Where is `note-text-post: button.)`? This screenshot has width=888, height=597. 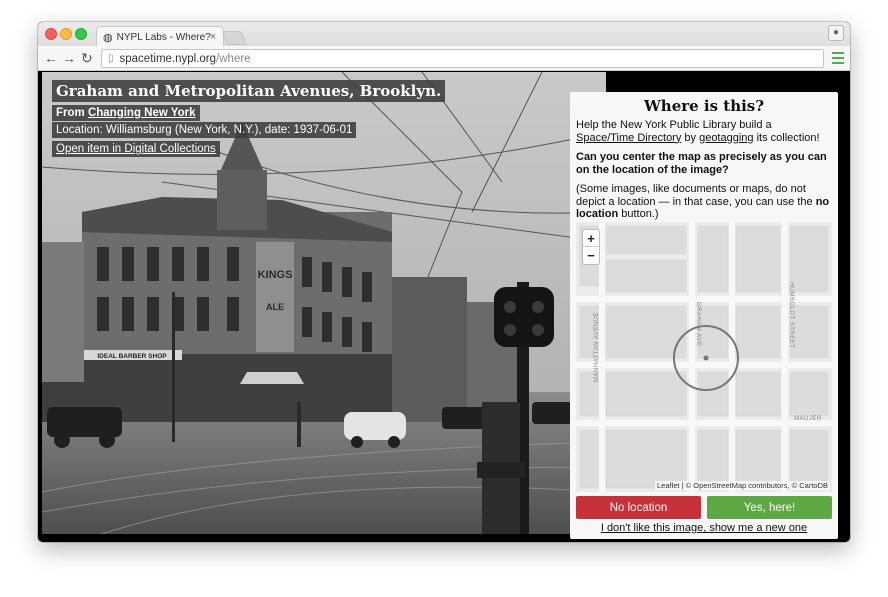 note-text-post: button.) is located at coordinates (638, 214).